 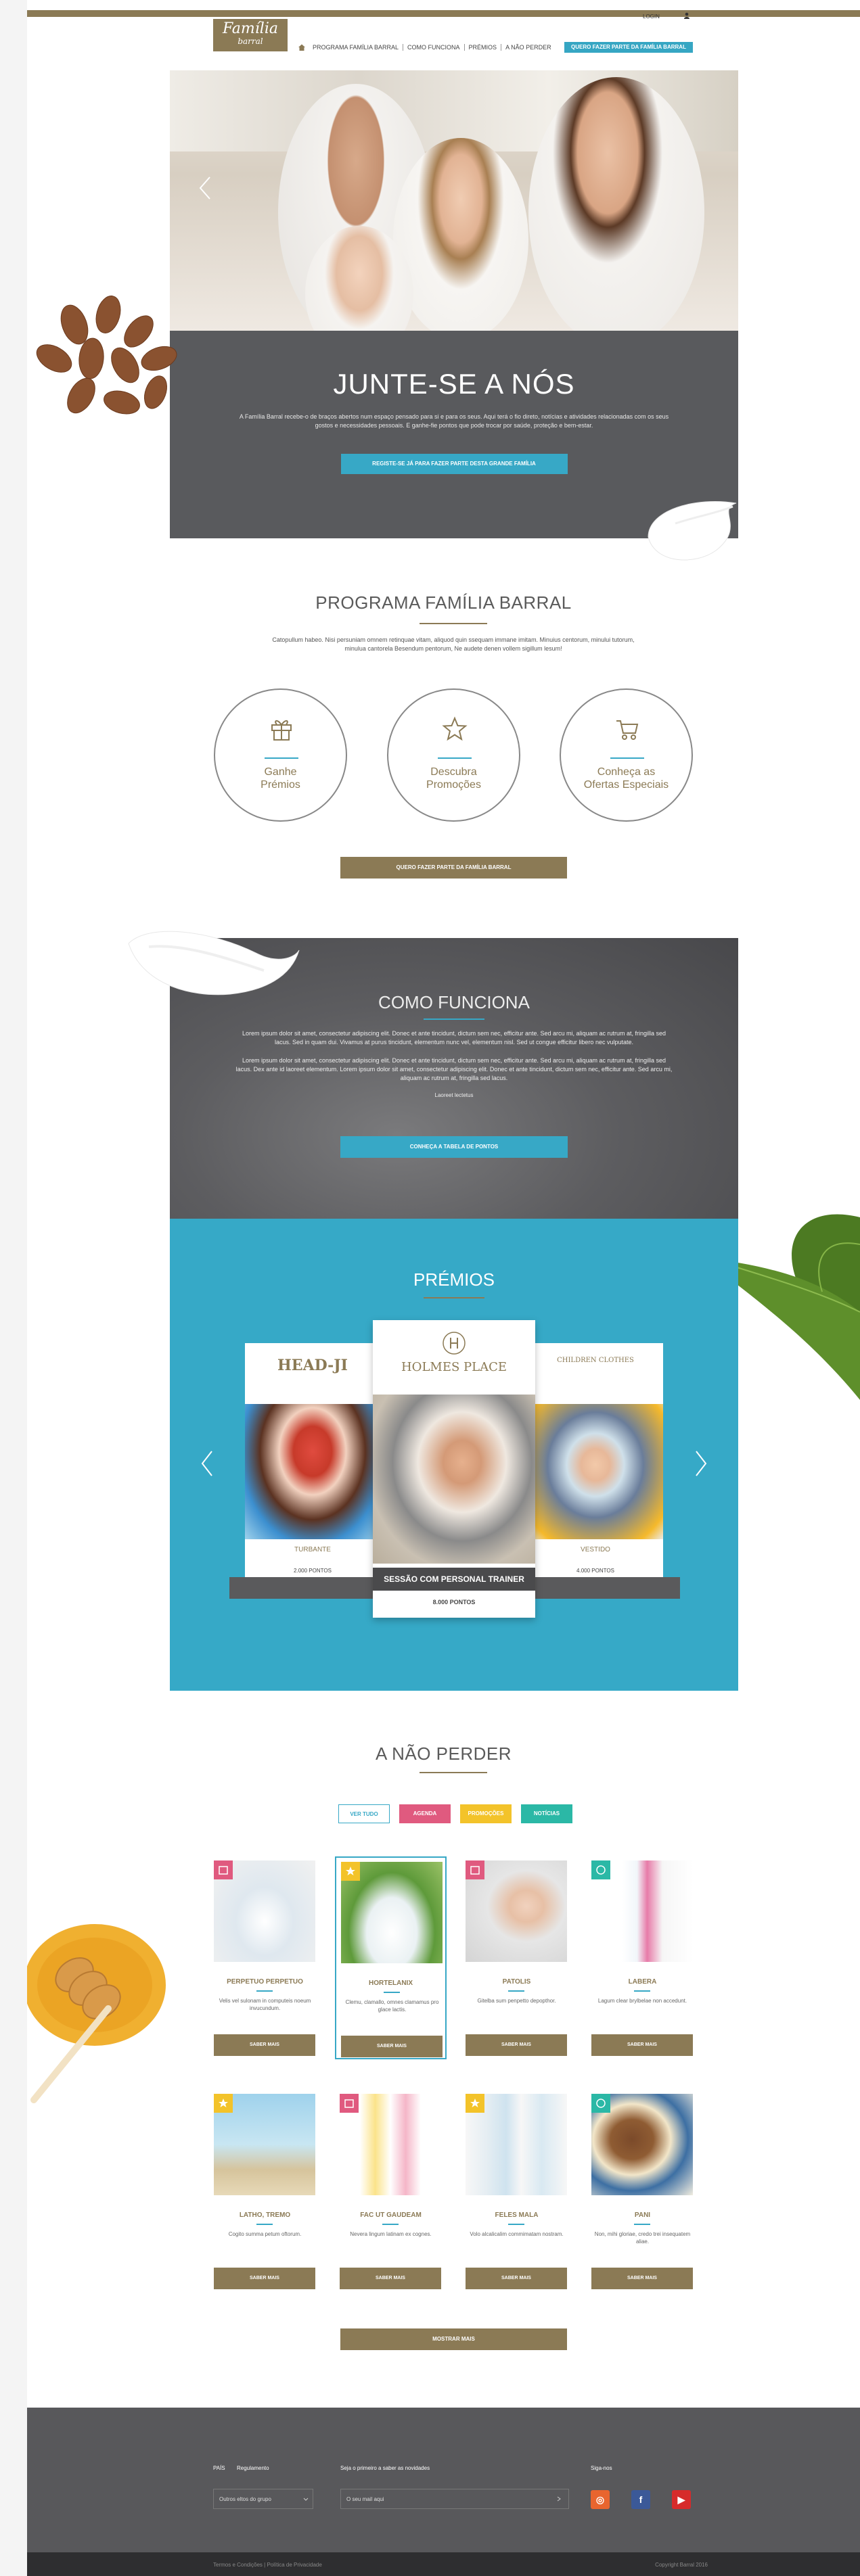 I want to click on prize-card-turbante: HEAD-JI TURBANTE 2.000 PONTOS, so click(x=312, y=1468).